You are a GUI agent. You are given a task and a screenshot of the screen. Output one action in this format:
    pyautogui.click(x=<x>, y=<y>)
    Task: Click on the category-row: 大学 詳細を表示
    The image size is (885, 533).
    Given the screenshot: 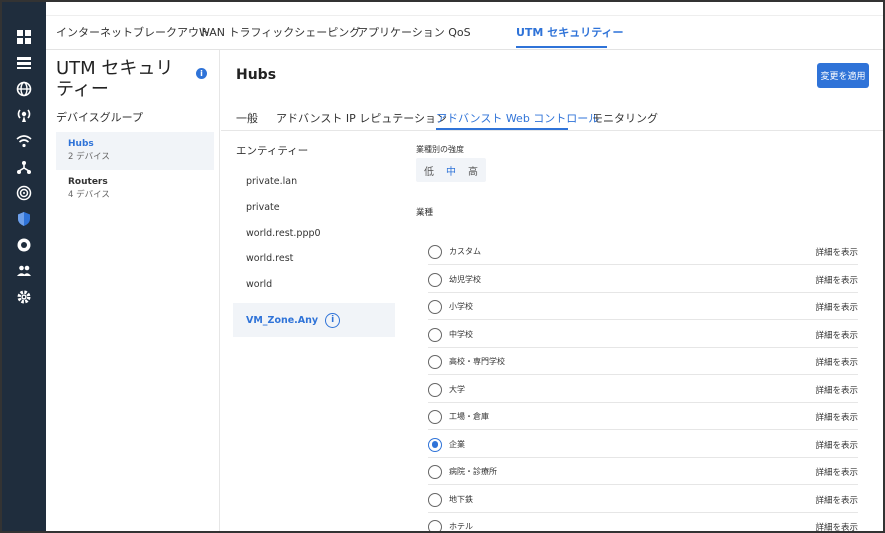 What is the action you would take?
    pyautogui.click(x=643, y=390)
    